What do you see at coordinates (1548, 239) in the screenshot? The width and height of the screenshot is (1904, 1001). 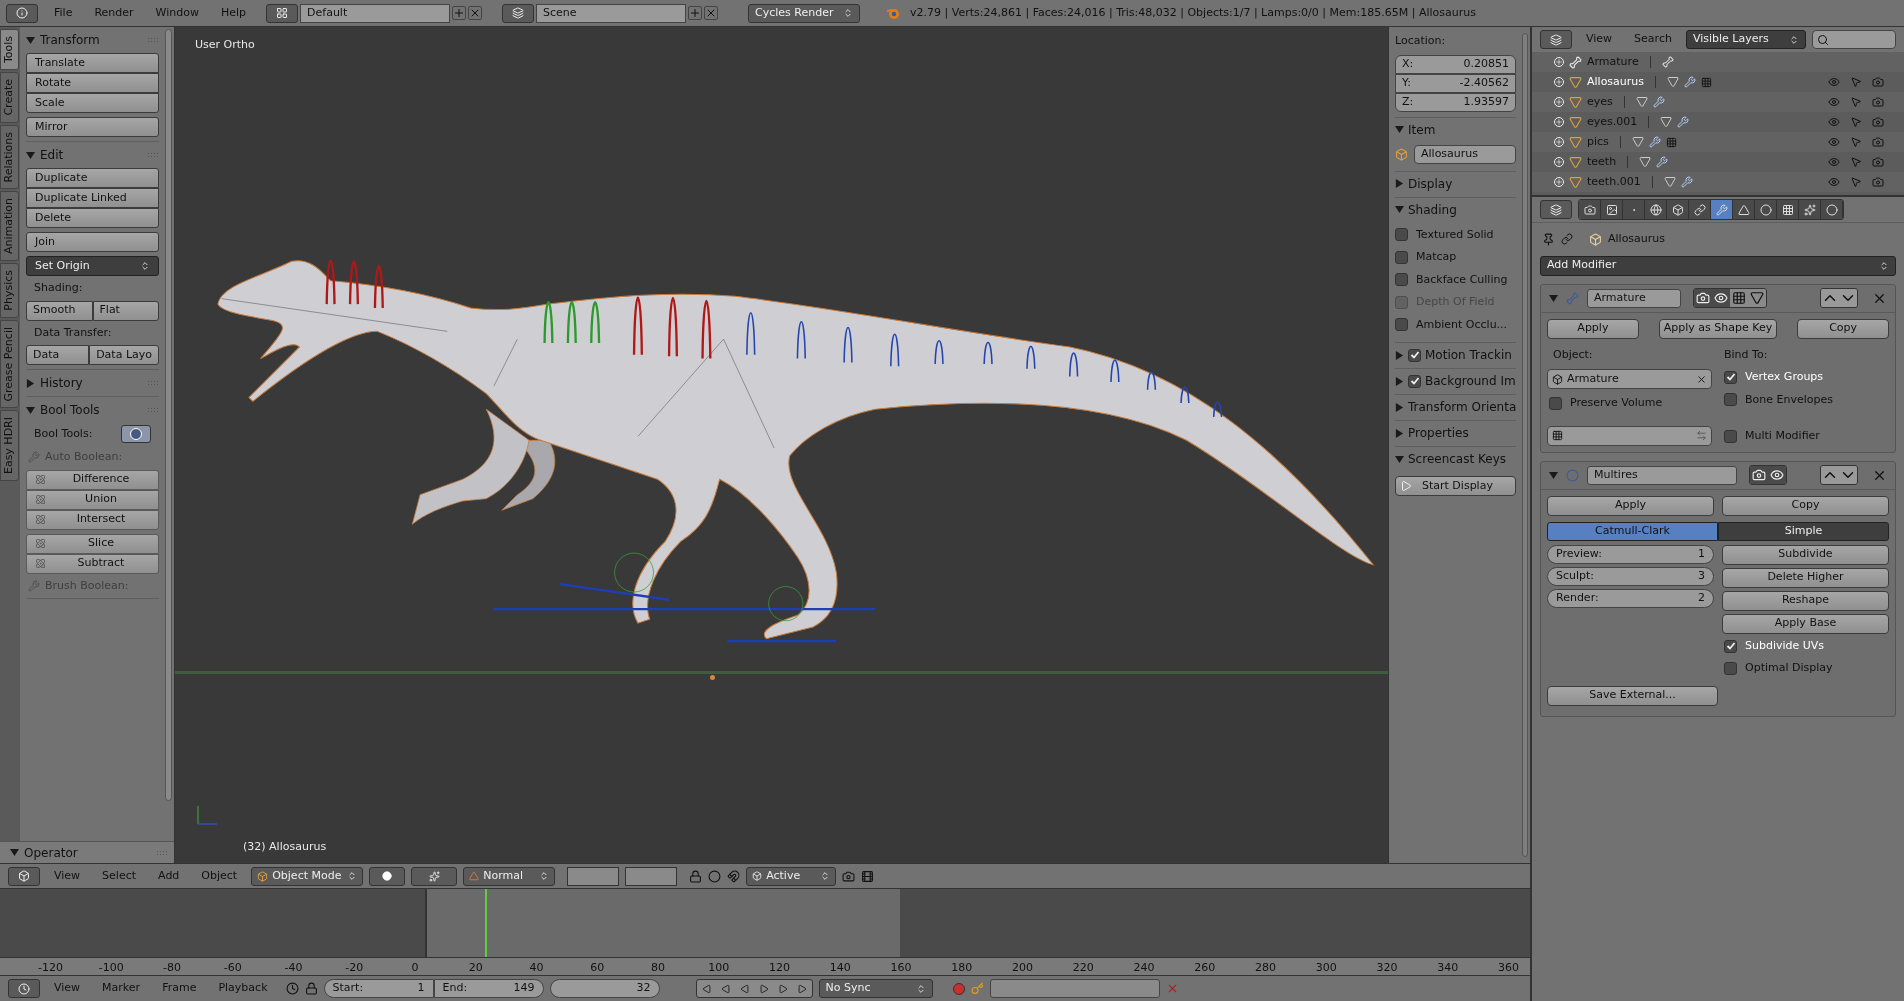 I see `pin-icon` at bounding box center [1548, 239].